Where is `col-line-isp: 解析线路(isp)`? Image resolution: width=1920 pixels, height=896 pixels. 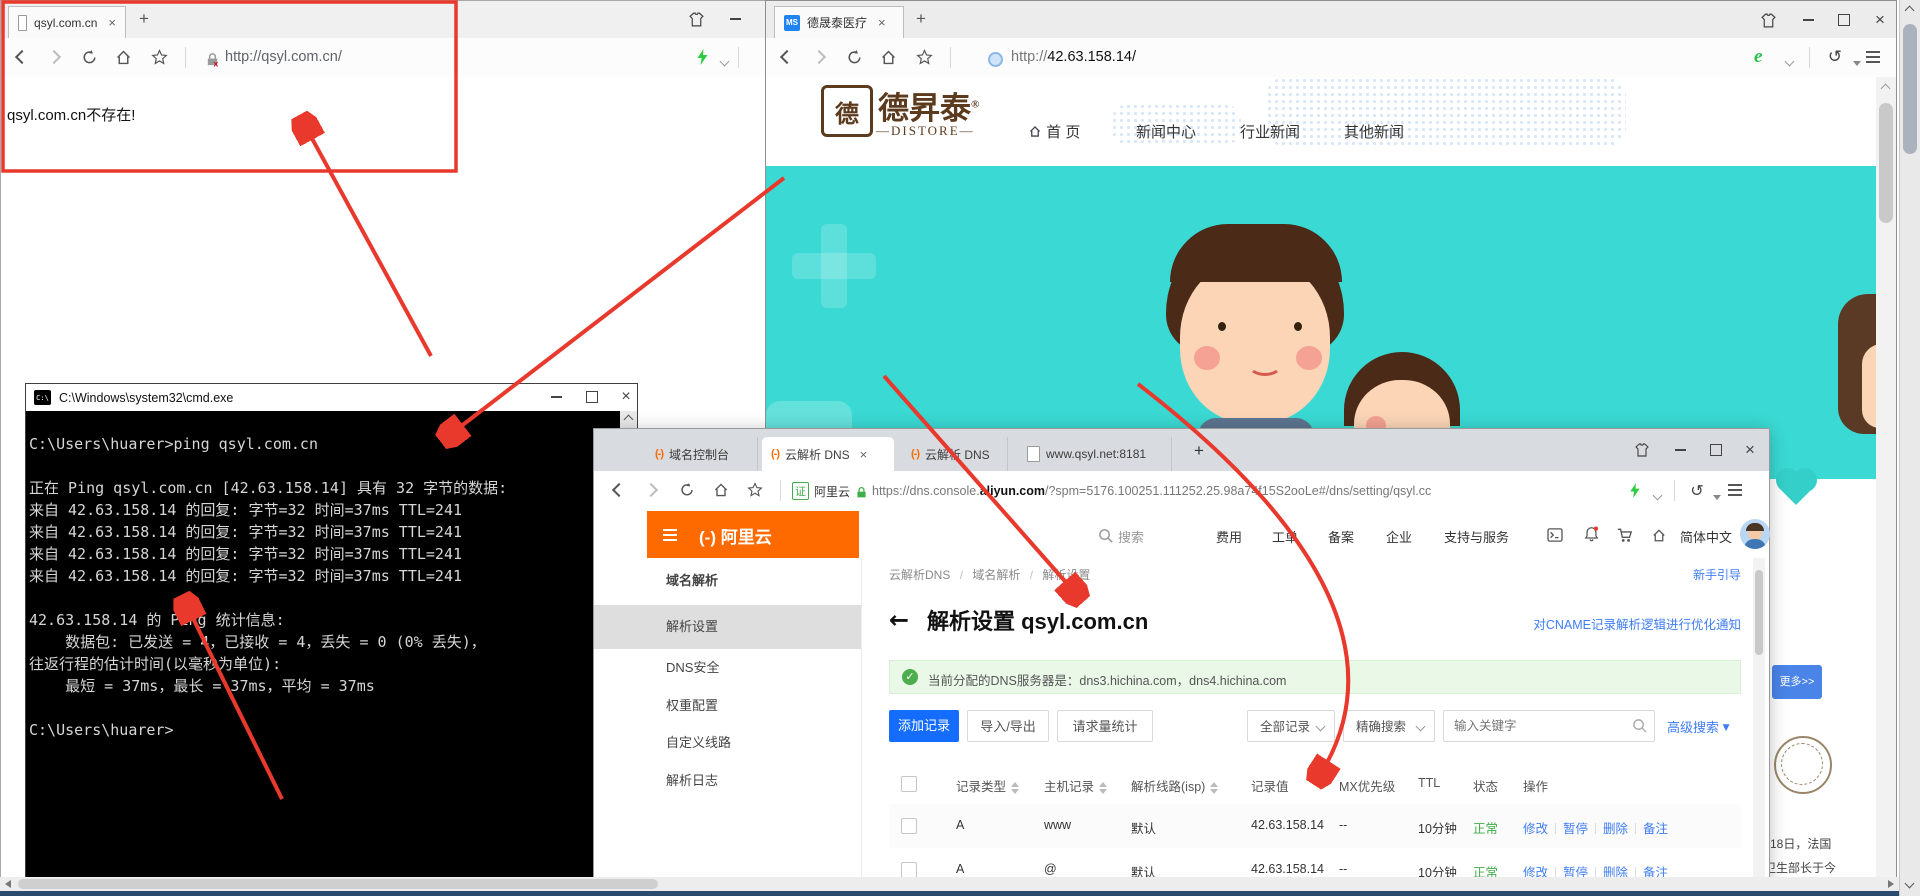 col-line-isp: 解析线路(isp) is located at coordinates (1175, 785).